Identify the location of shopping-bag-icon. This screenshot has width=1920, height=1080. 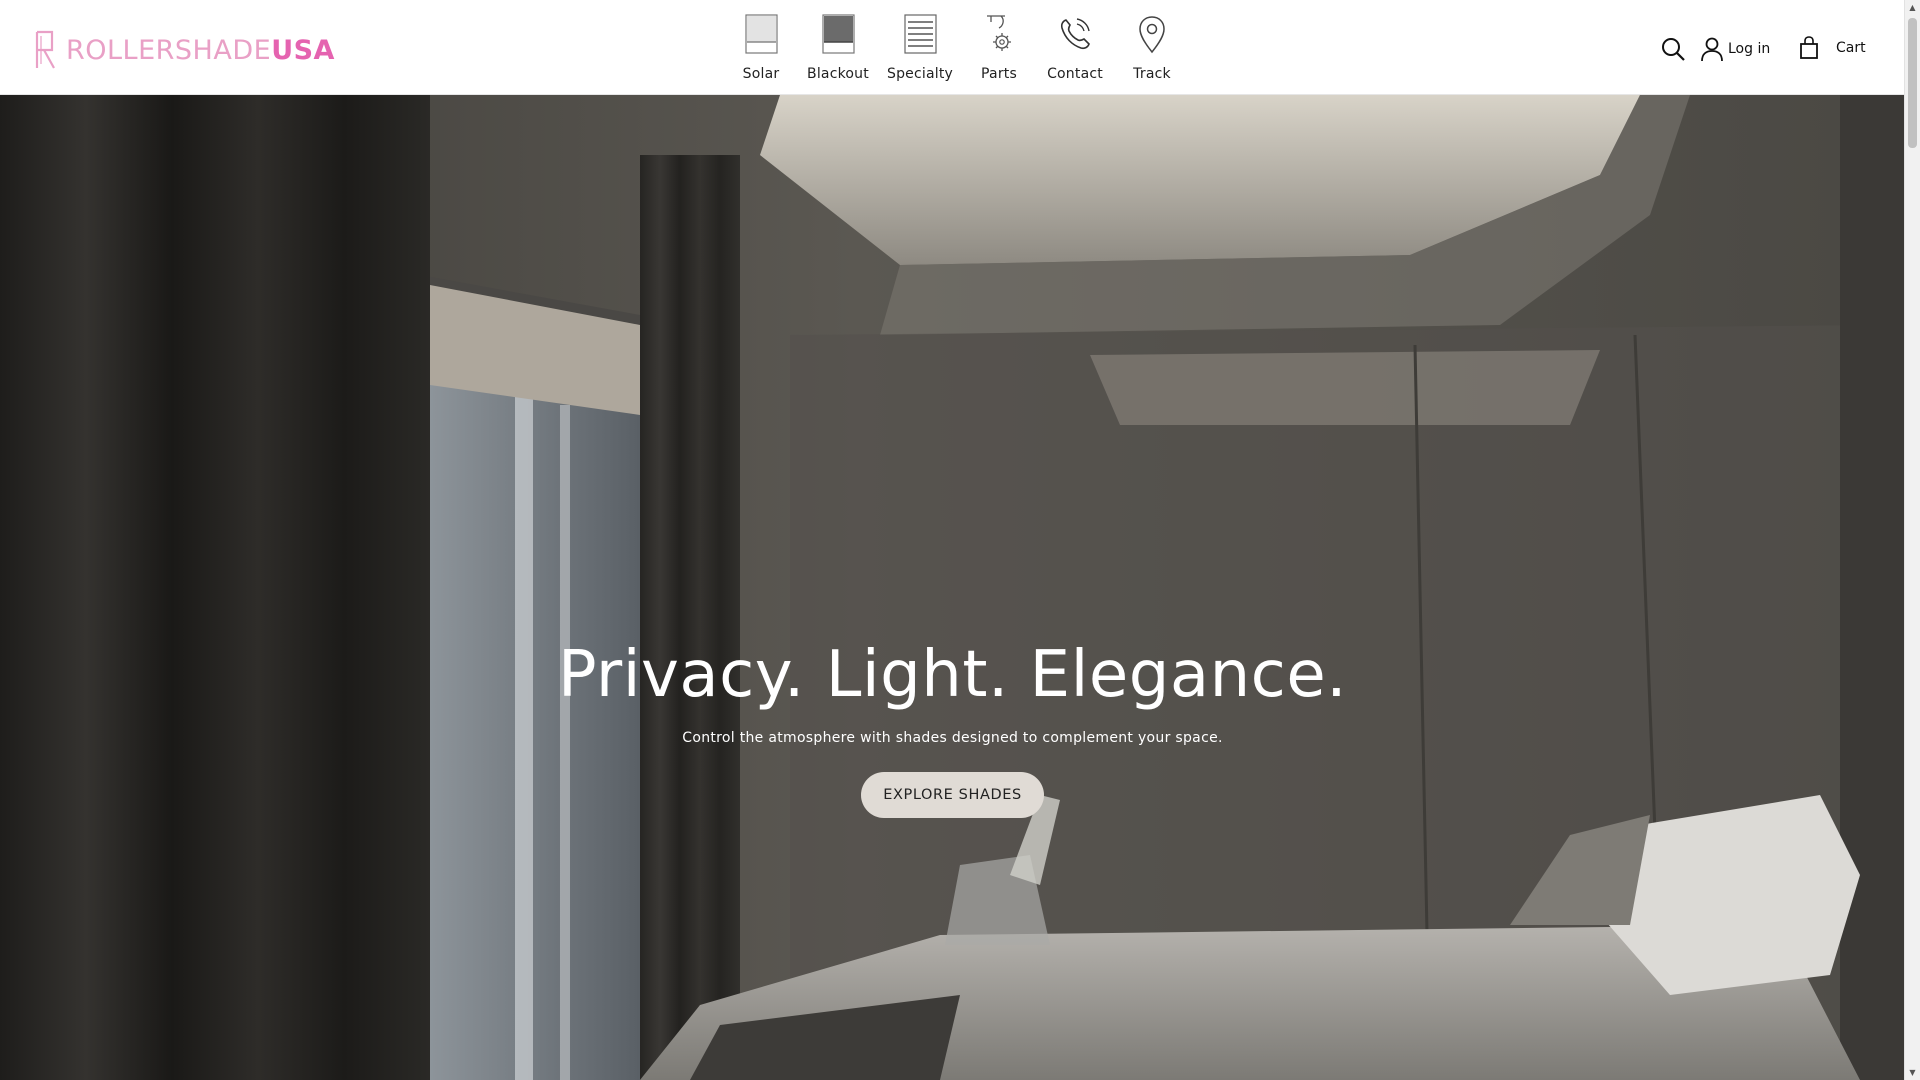
(1809, 47).